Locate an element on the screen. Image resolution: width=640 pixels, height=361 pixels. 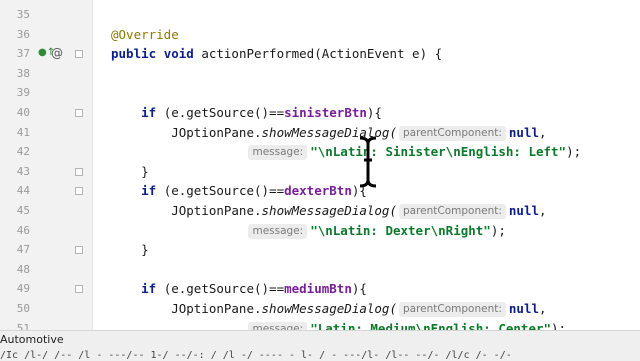
at-annotation-icon: @ is located at coordinates (57, 53).